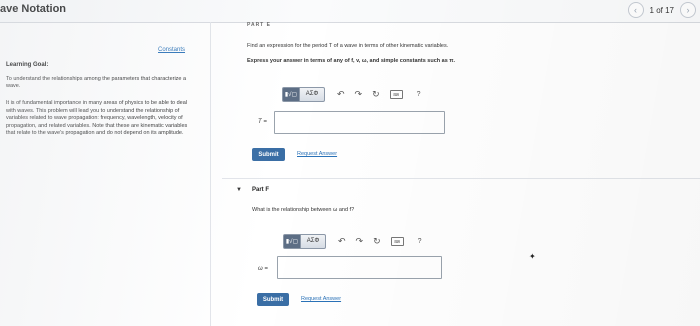 The width and height of the screenshot is (700, 326). What do you see at coordinates (635, 10) in the screenshot?
I see `chevron-left-icon: ‹` at bounding box center [635, 10].